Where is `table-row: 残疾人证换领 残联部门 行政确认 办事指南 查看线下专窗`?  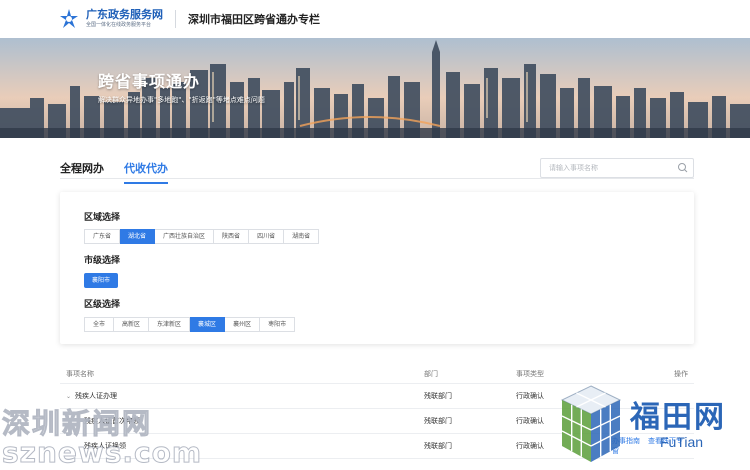
table-row: 残疾人证换领 残联部门 行政确认 办事指南 查看线下专窗 is located at coordinates (377, 446).